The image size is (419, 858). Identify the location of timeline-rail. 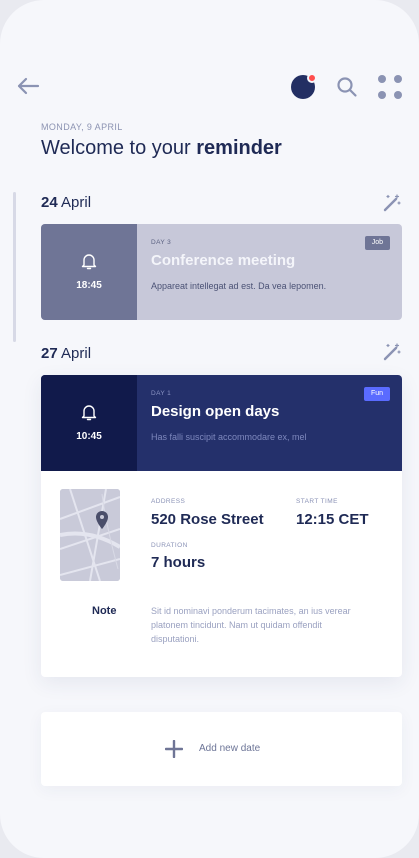
(14, 267).